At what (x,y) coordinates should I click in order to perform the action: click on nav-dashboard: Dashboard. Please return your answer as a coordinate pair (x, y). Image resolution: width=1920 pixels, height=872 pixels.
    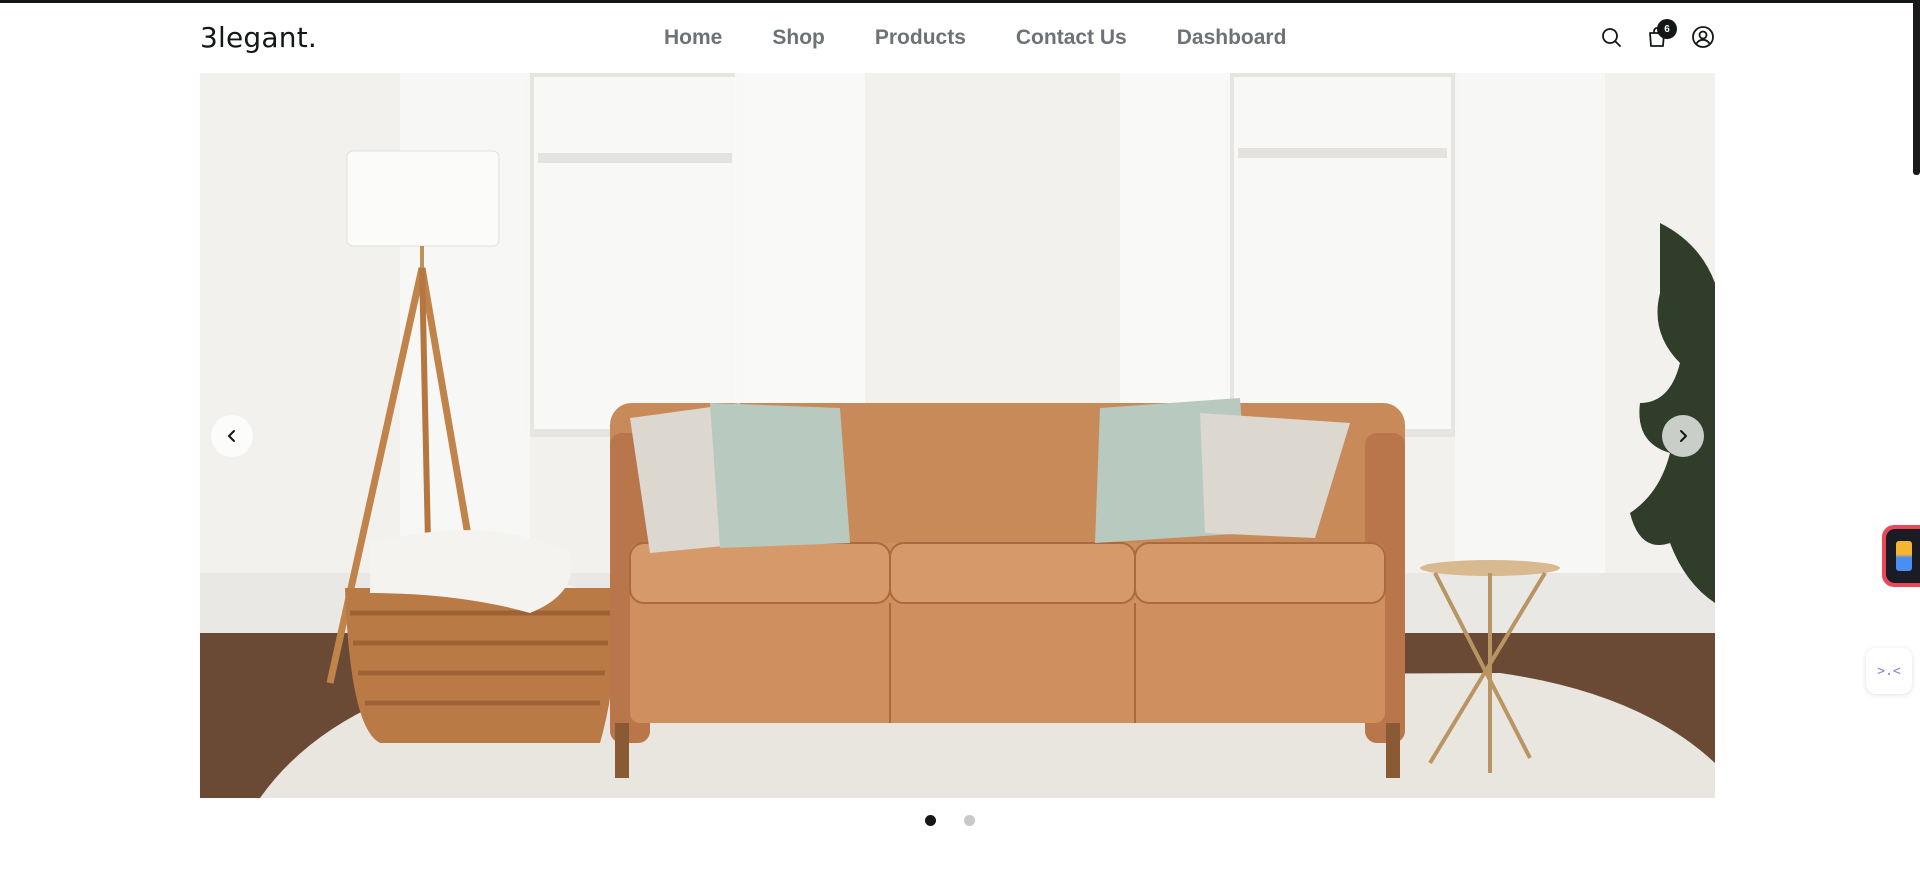
    Looking at the image, I should click on (1232, 38).